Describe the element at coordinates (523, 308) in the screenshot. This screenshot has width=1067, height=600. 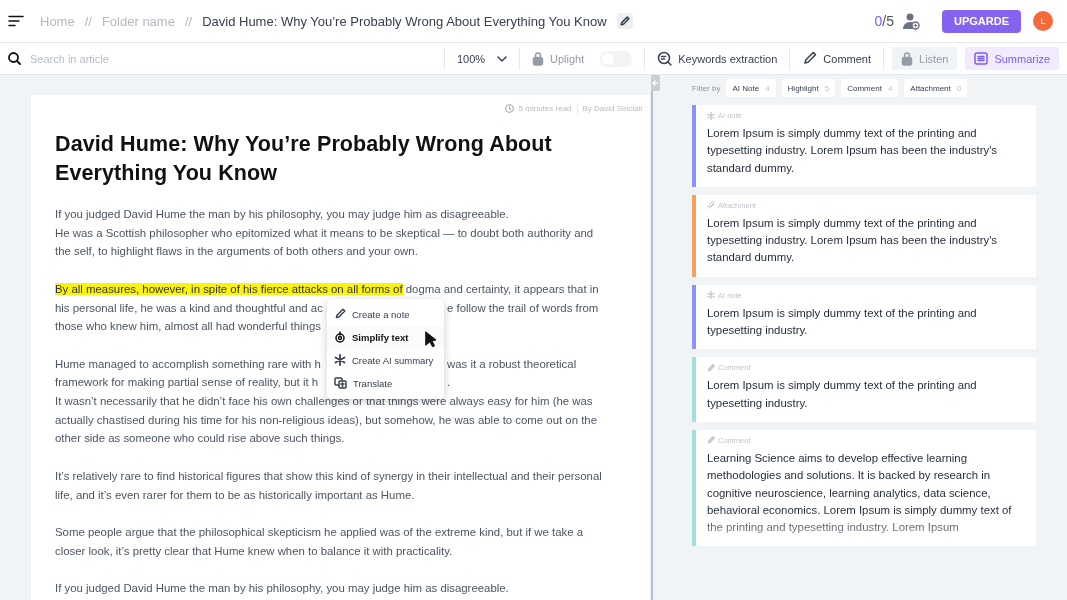
I see `article-text: e follow the trail of words from` at that location.